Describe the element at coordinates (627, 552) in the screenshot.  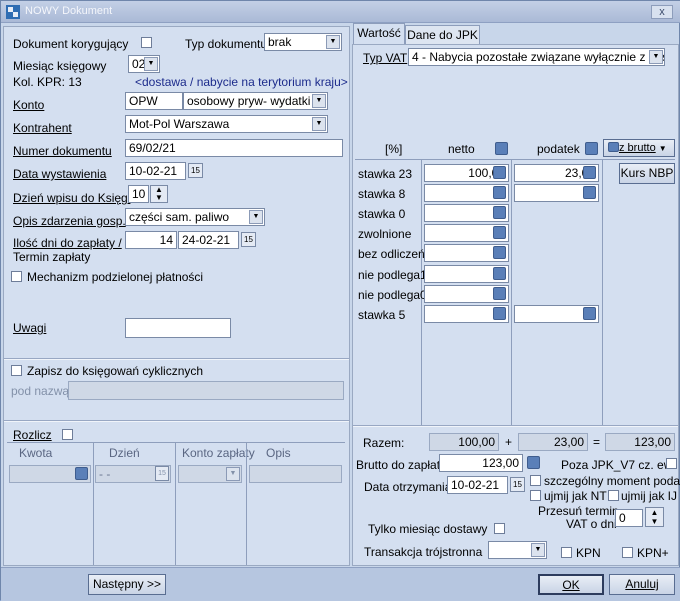
I see `kpn-plus-checkbox` at that location.